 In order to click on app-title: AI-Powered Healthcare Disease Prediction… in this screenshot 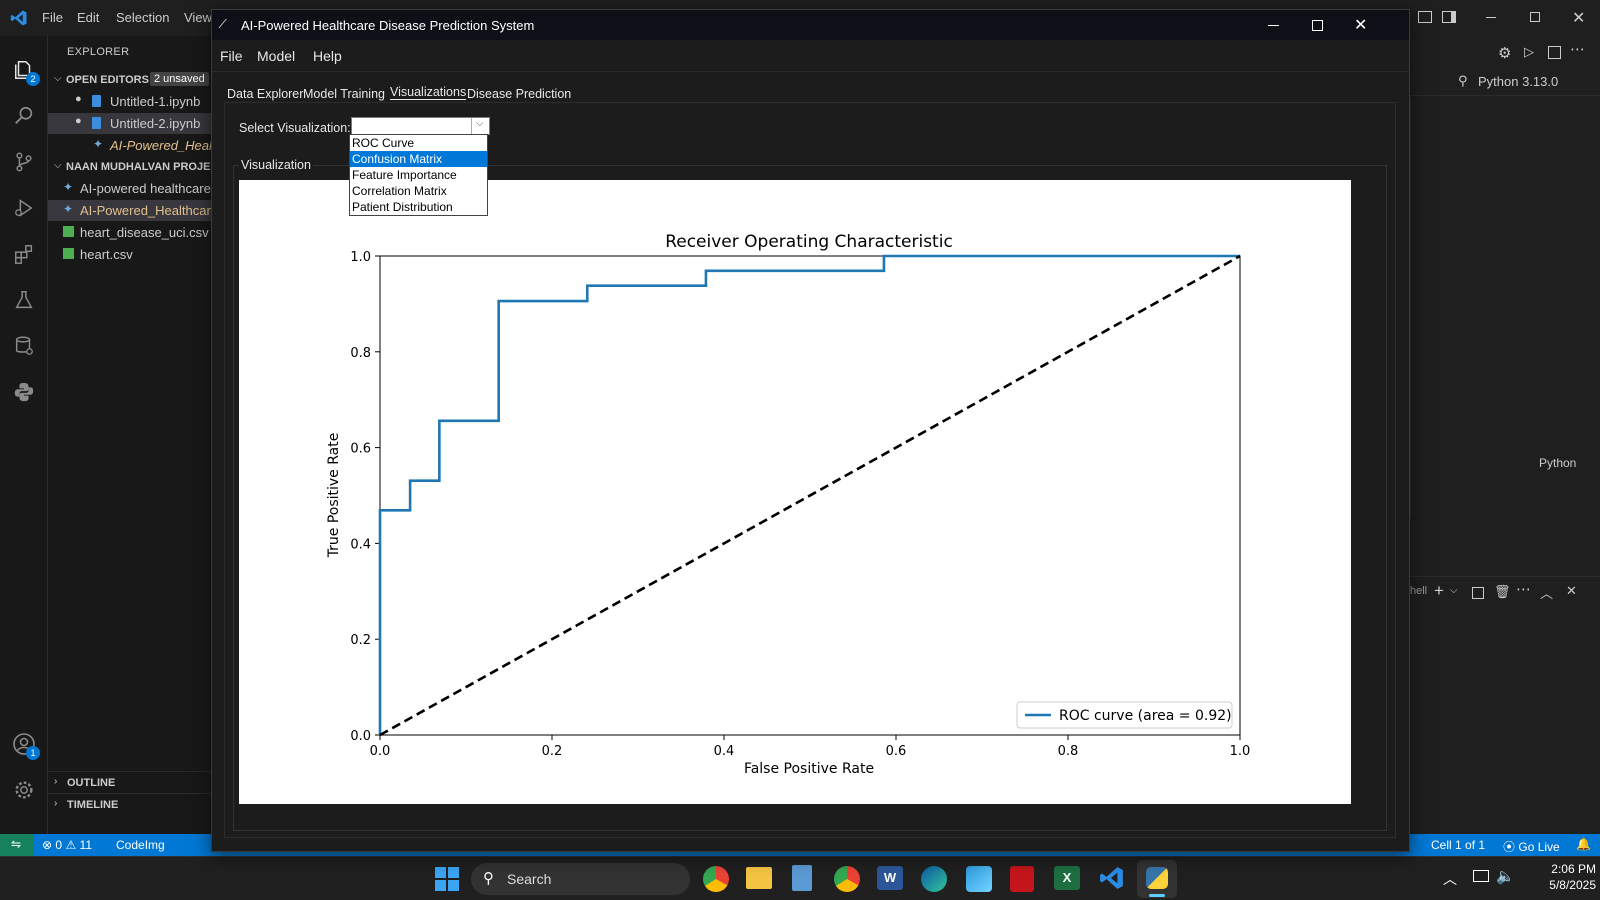, I will do `click(388, 25)`.